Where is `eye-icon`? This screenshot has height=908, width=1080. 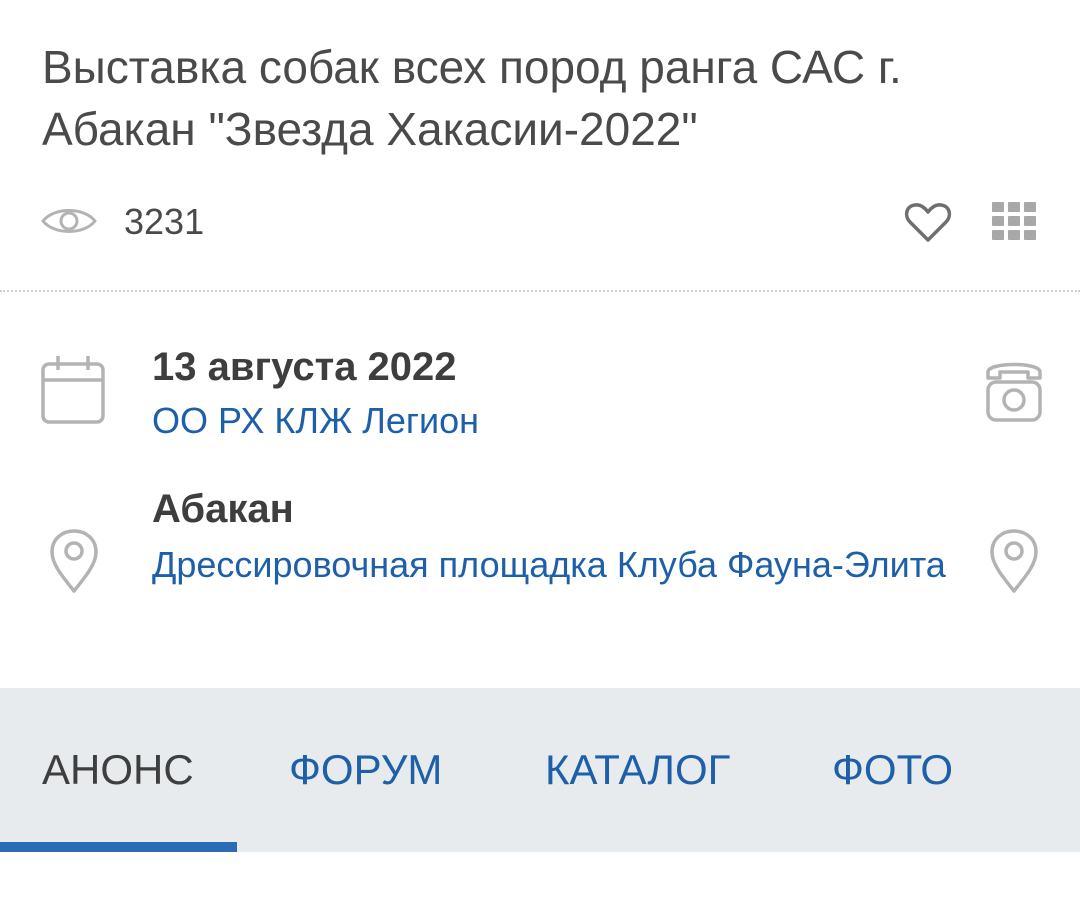 eye-icon is located at coordinates (69, 221).